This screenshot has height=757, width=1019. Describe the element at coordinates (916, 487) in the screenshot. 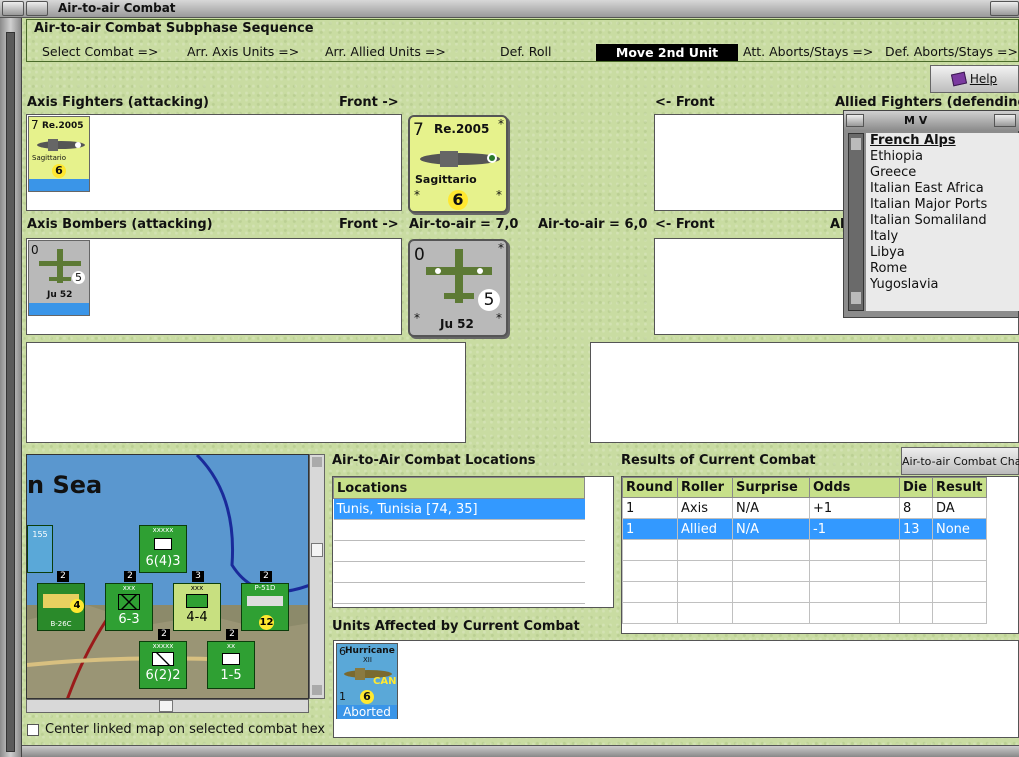

I see `col-die: Die` at that location.